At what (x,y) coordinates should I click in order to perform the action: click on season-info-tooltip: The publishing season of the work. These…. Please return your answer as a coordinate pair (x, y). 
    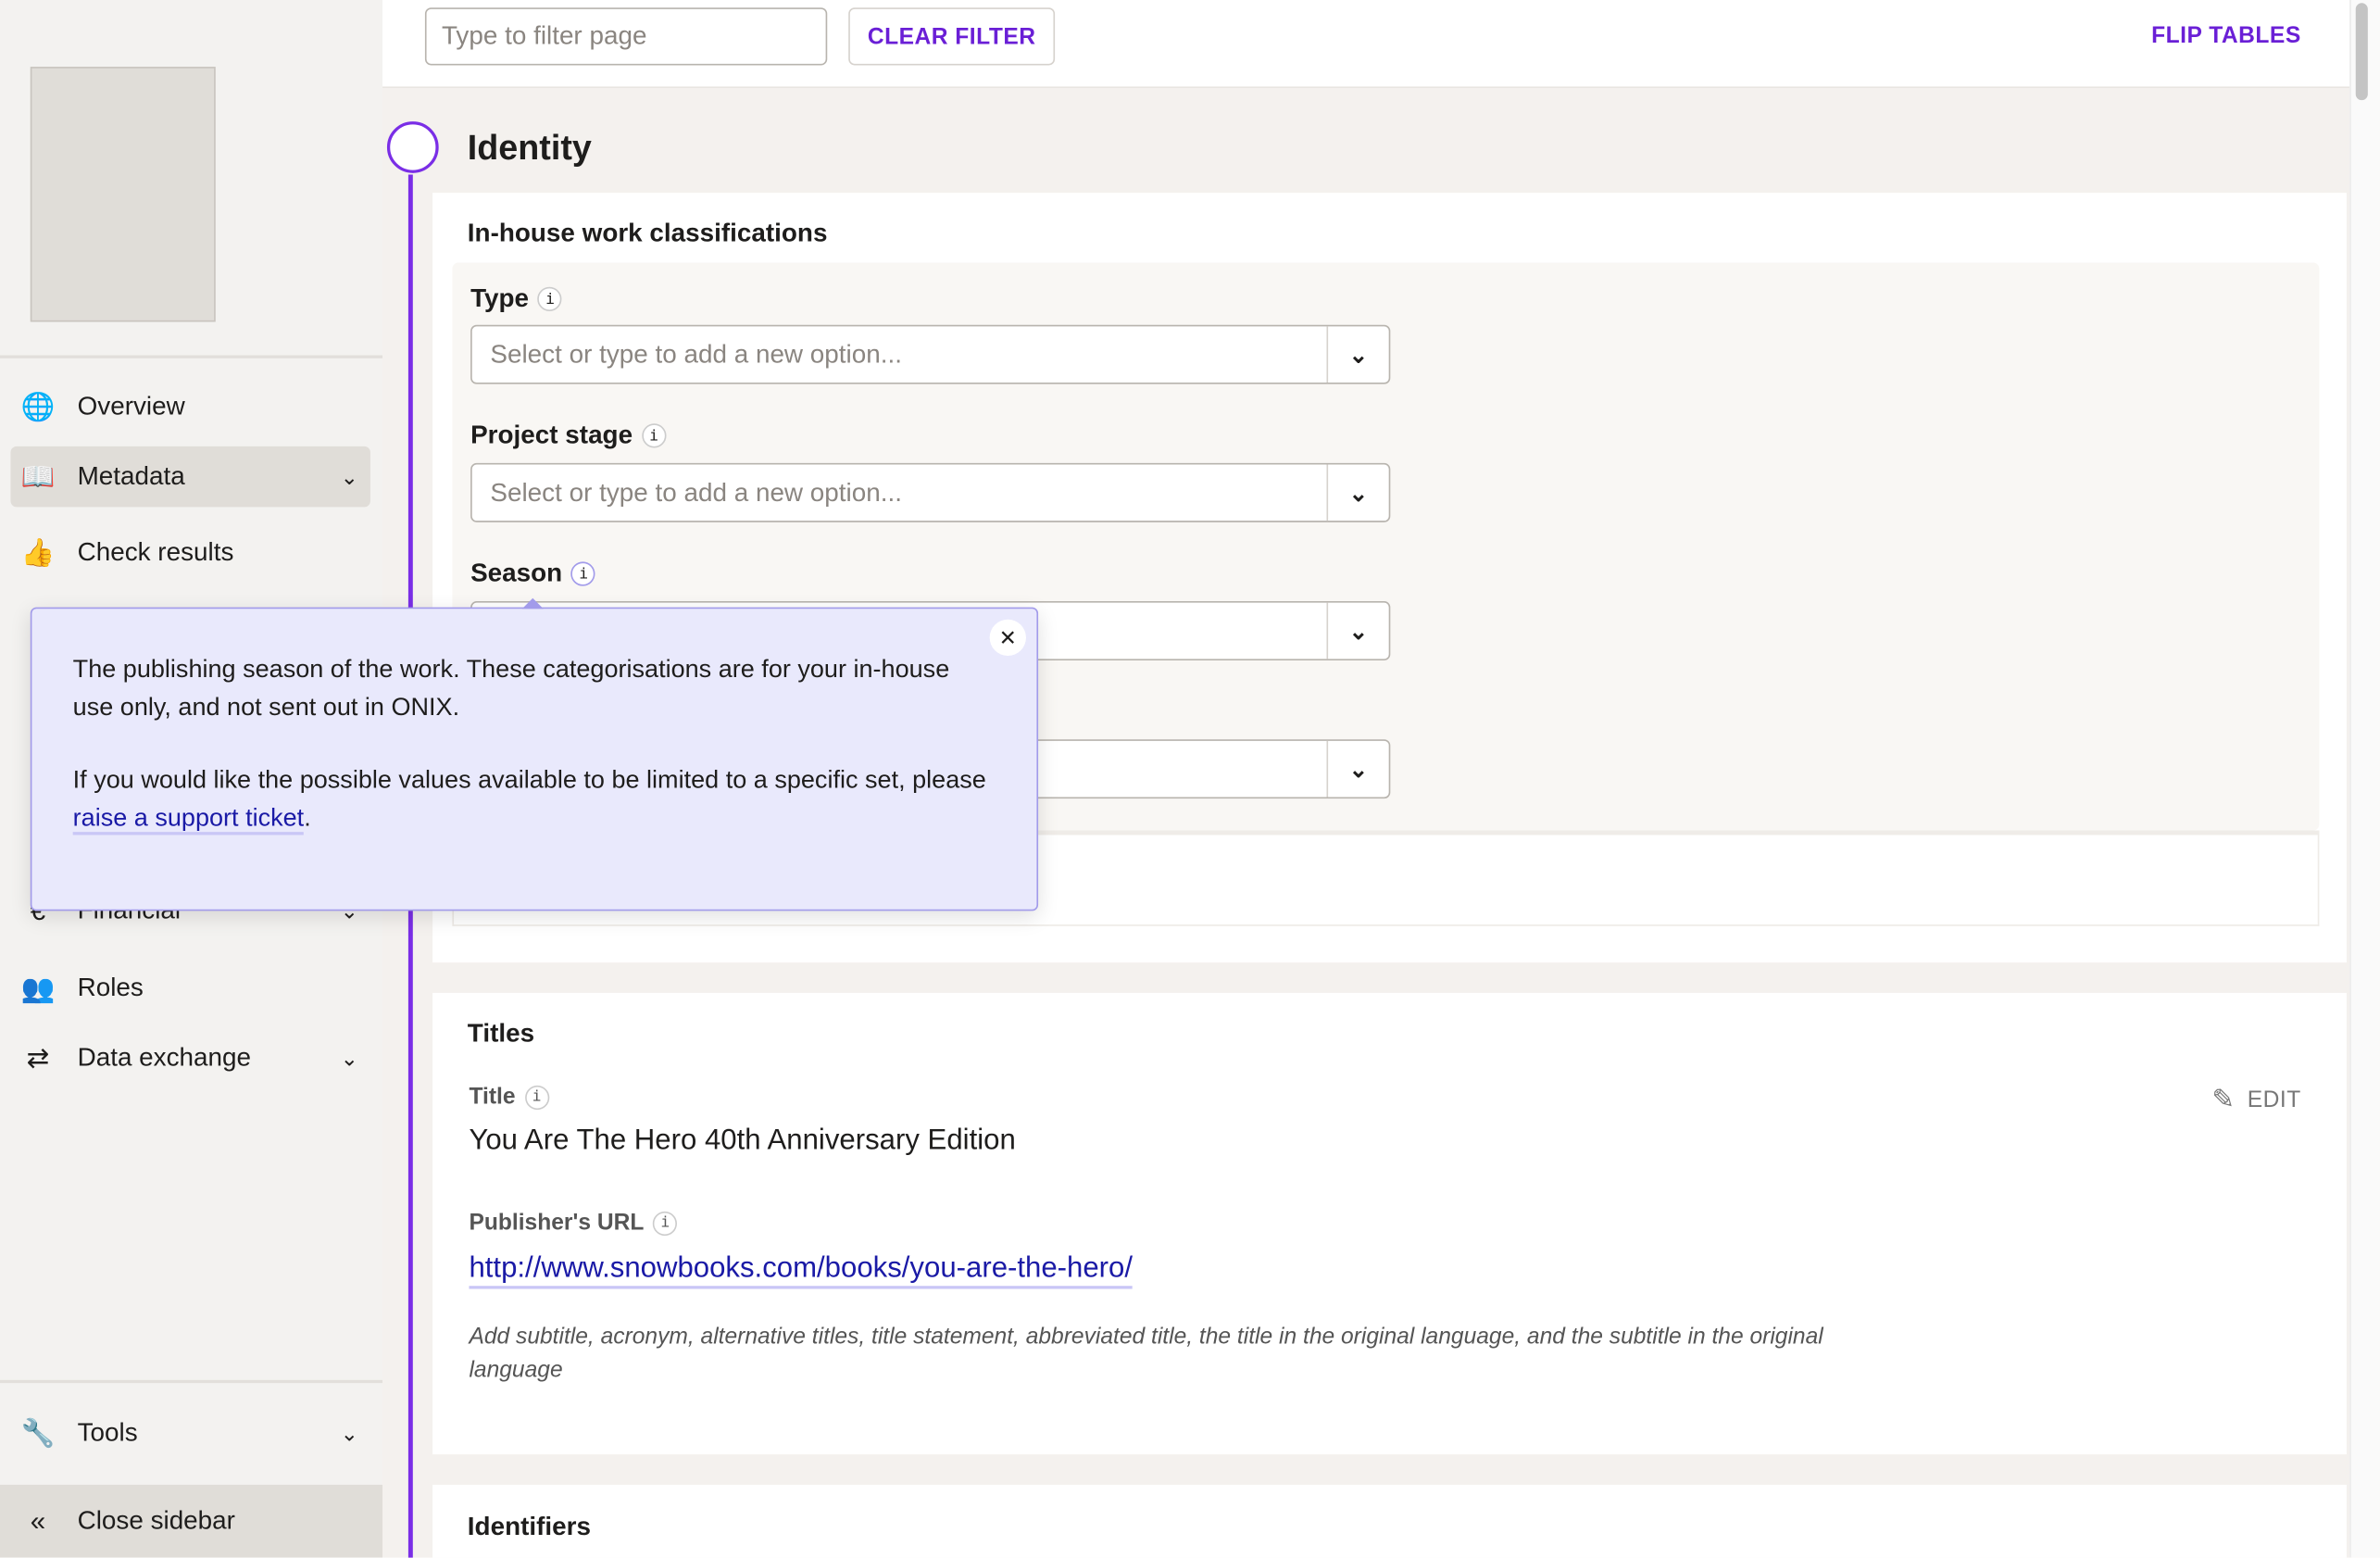
    Looking at the image, I should click on (534, 759).